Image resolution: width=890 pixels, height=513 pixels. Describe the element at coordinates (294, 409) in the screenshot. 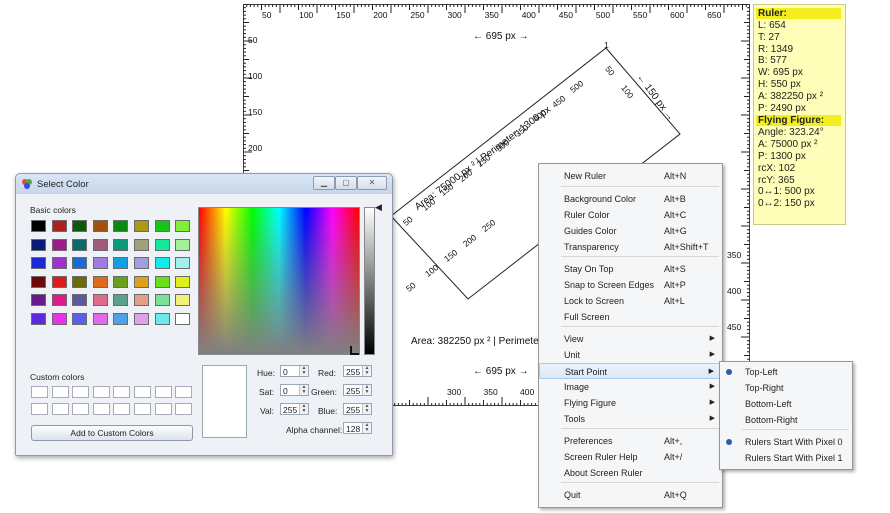

I see `val-input: 255 ▲ ▼` at that location.